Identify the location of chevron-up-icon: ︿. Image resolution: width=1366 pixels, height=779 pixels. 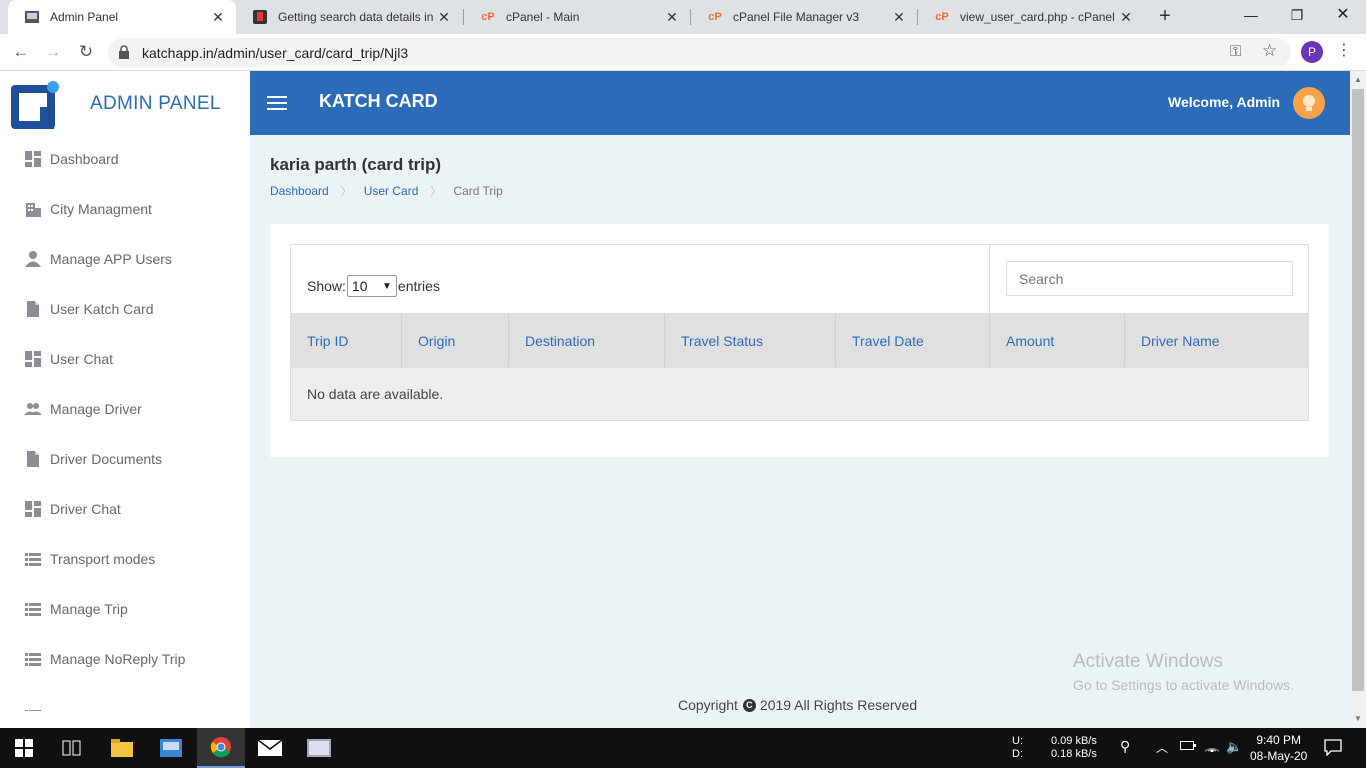
(1162, 759).